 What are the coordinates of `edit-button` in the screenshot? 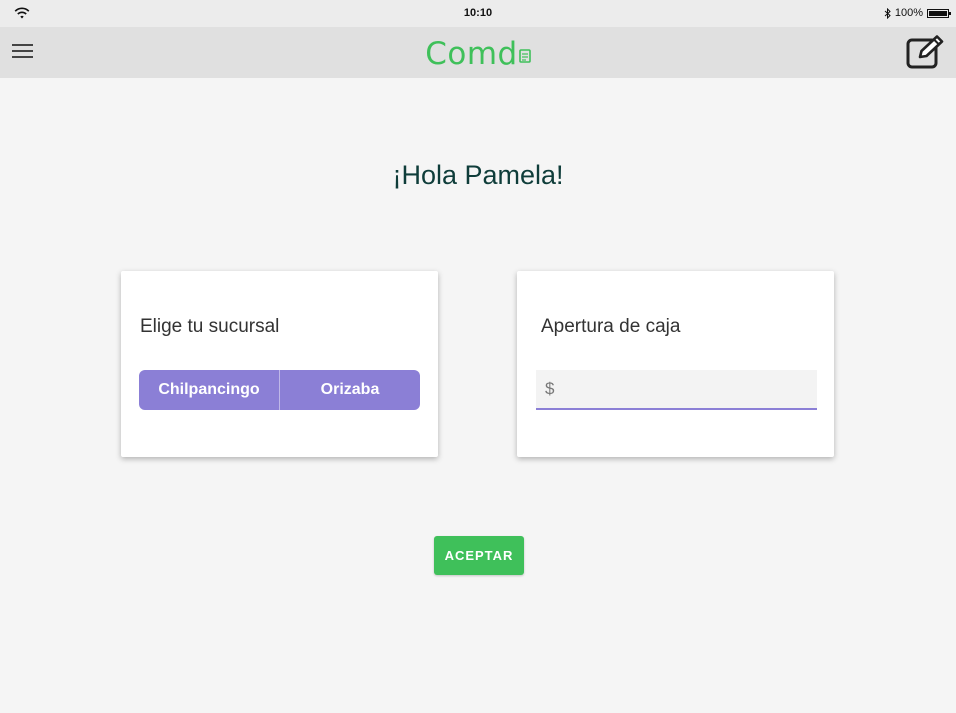 It's located at (925, 52).